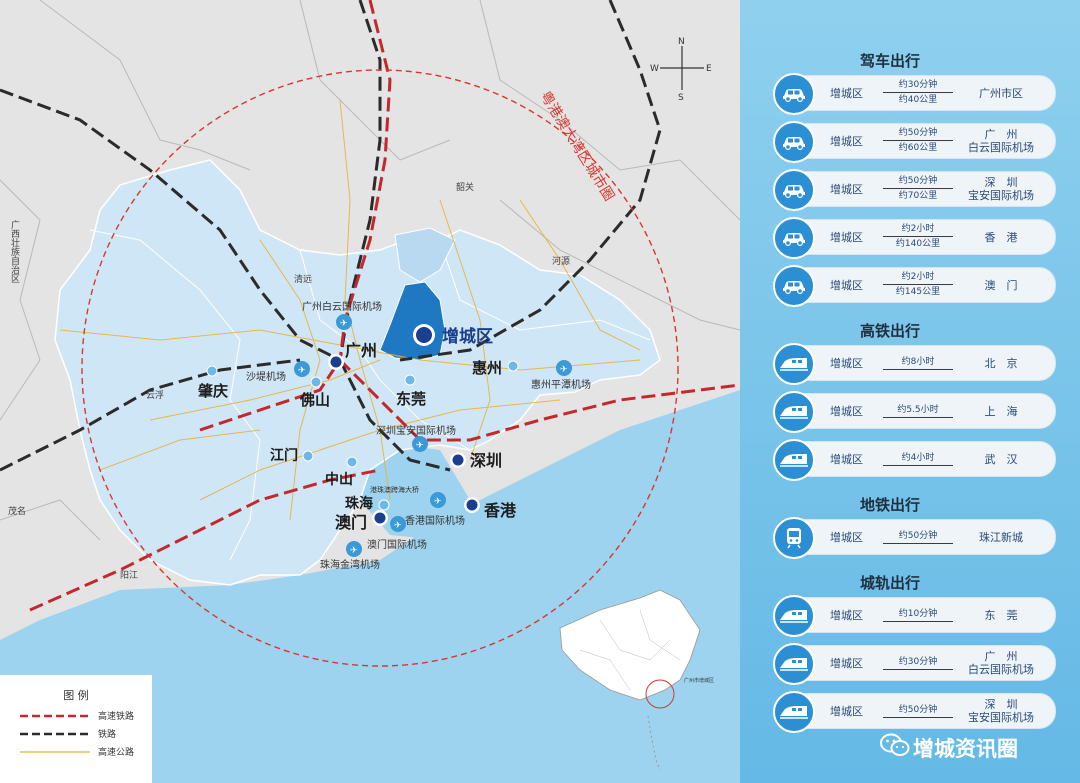  I want to click on route-distance: 约40公里, so click(918, 100).